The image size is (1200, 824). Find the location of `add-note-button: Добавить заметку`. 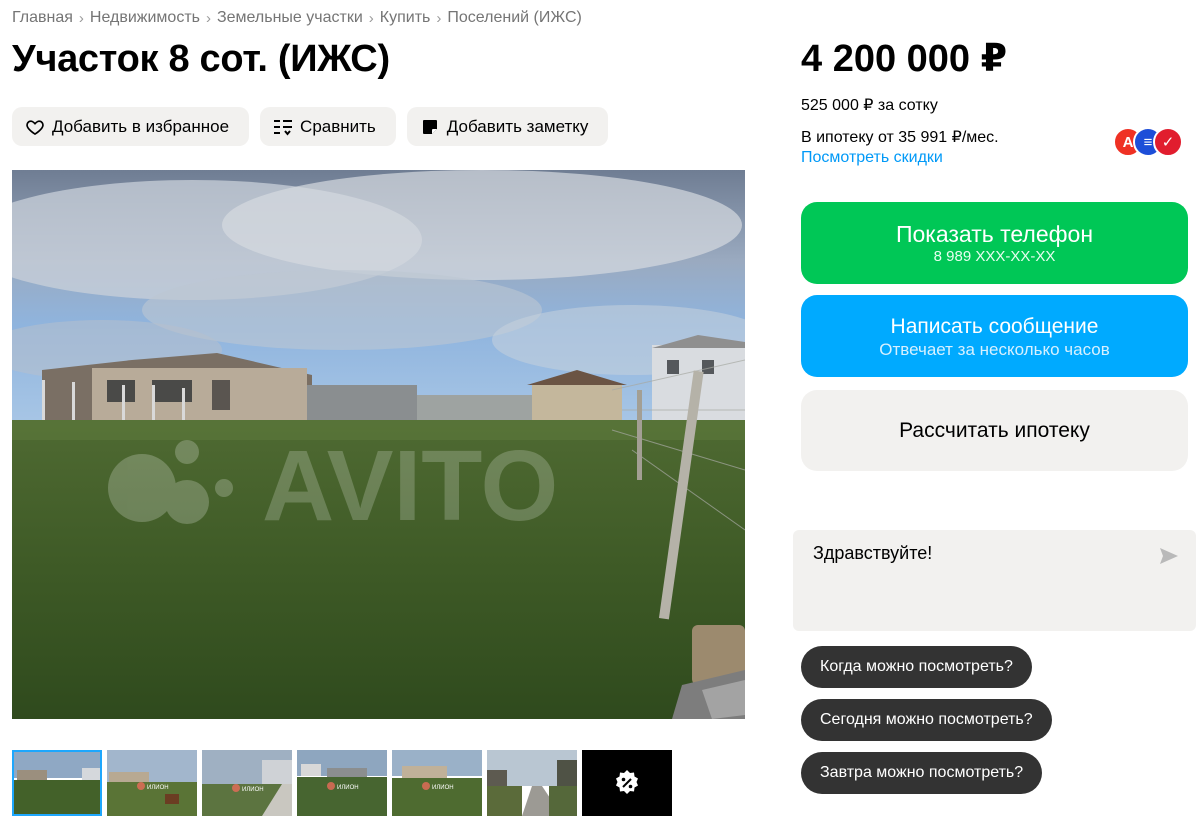

add-note-button: Добавить заметку is located at coordinates (507, 126).